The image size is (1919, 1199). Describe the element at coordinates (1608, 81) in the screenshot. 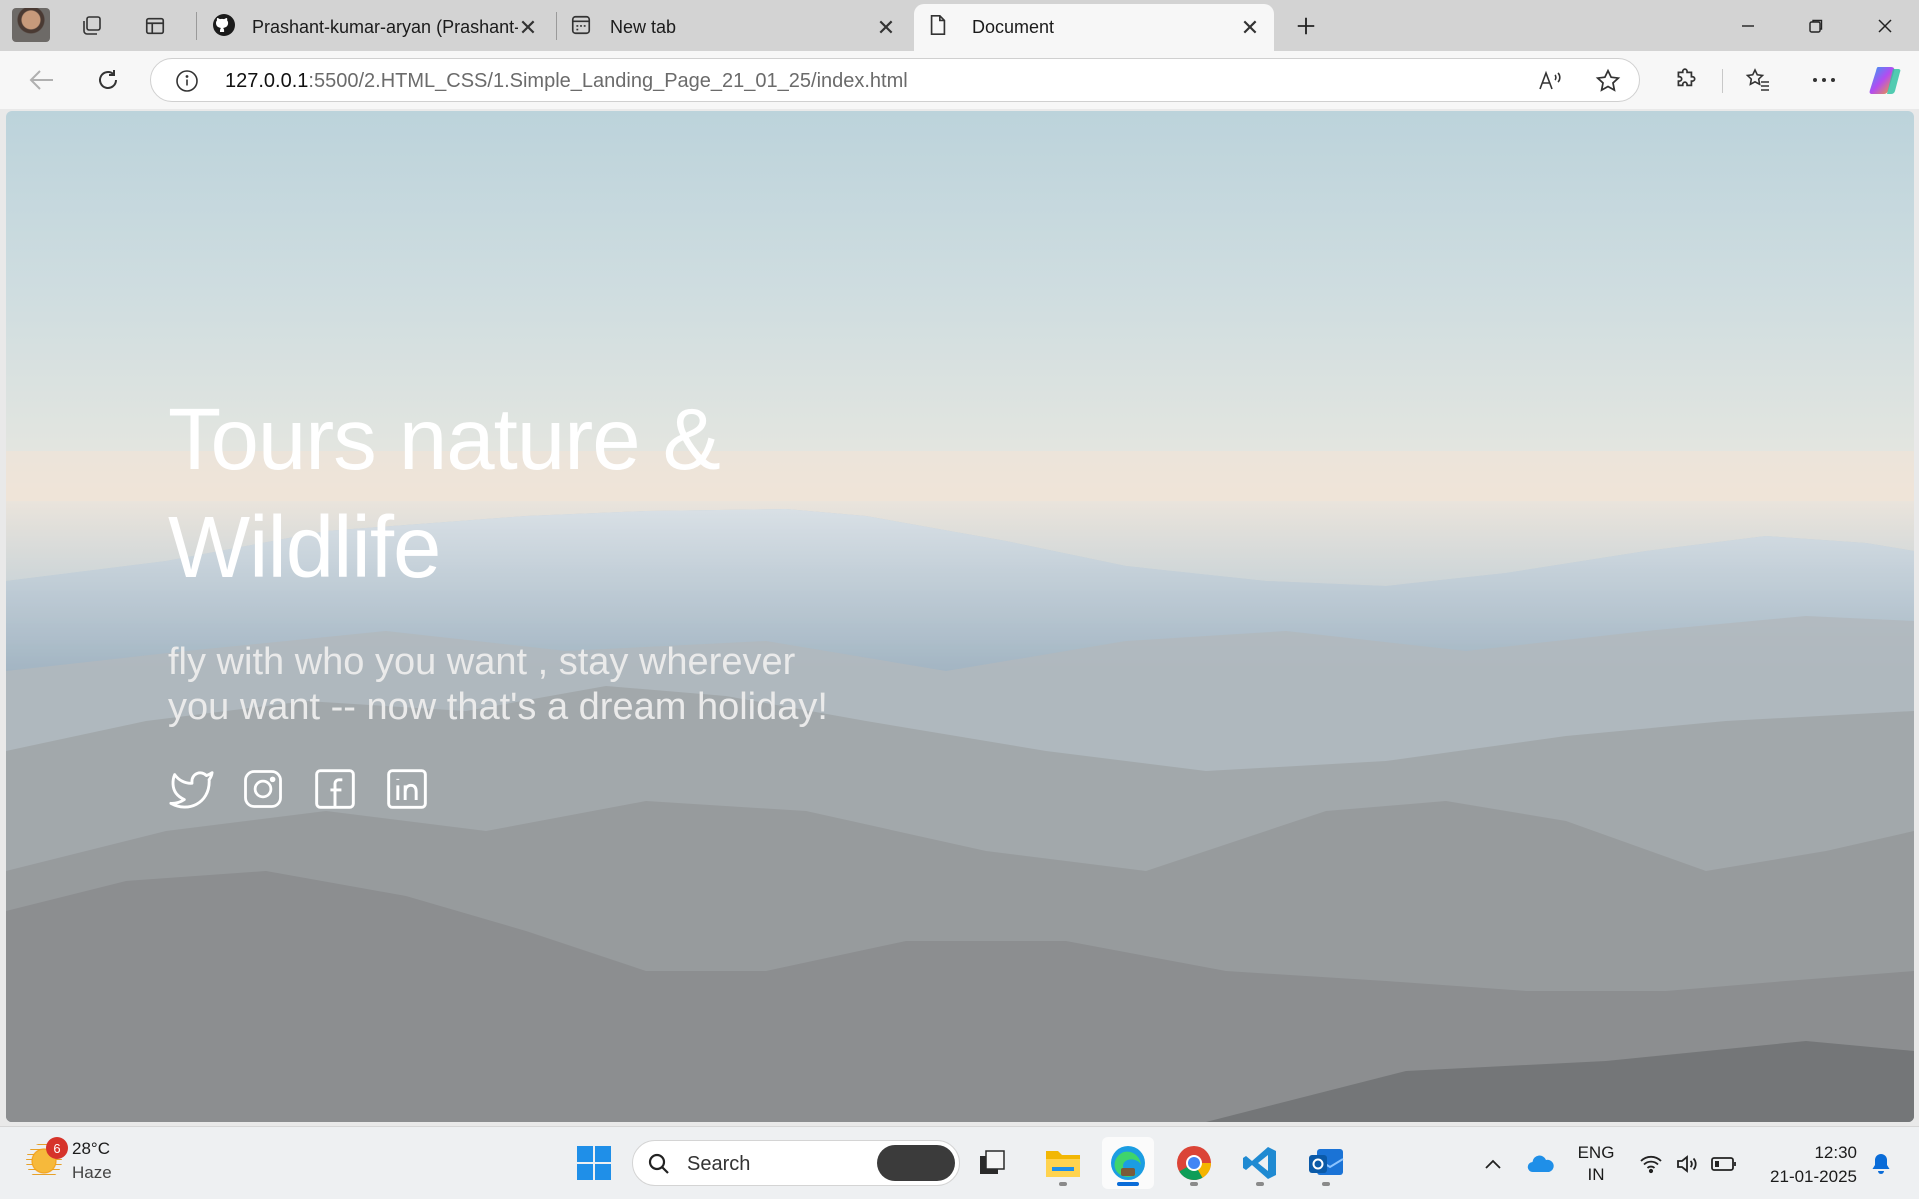

I see `favorite-star-icon` at that location.